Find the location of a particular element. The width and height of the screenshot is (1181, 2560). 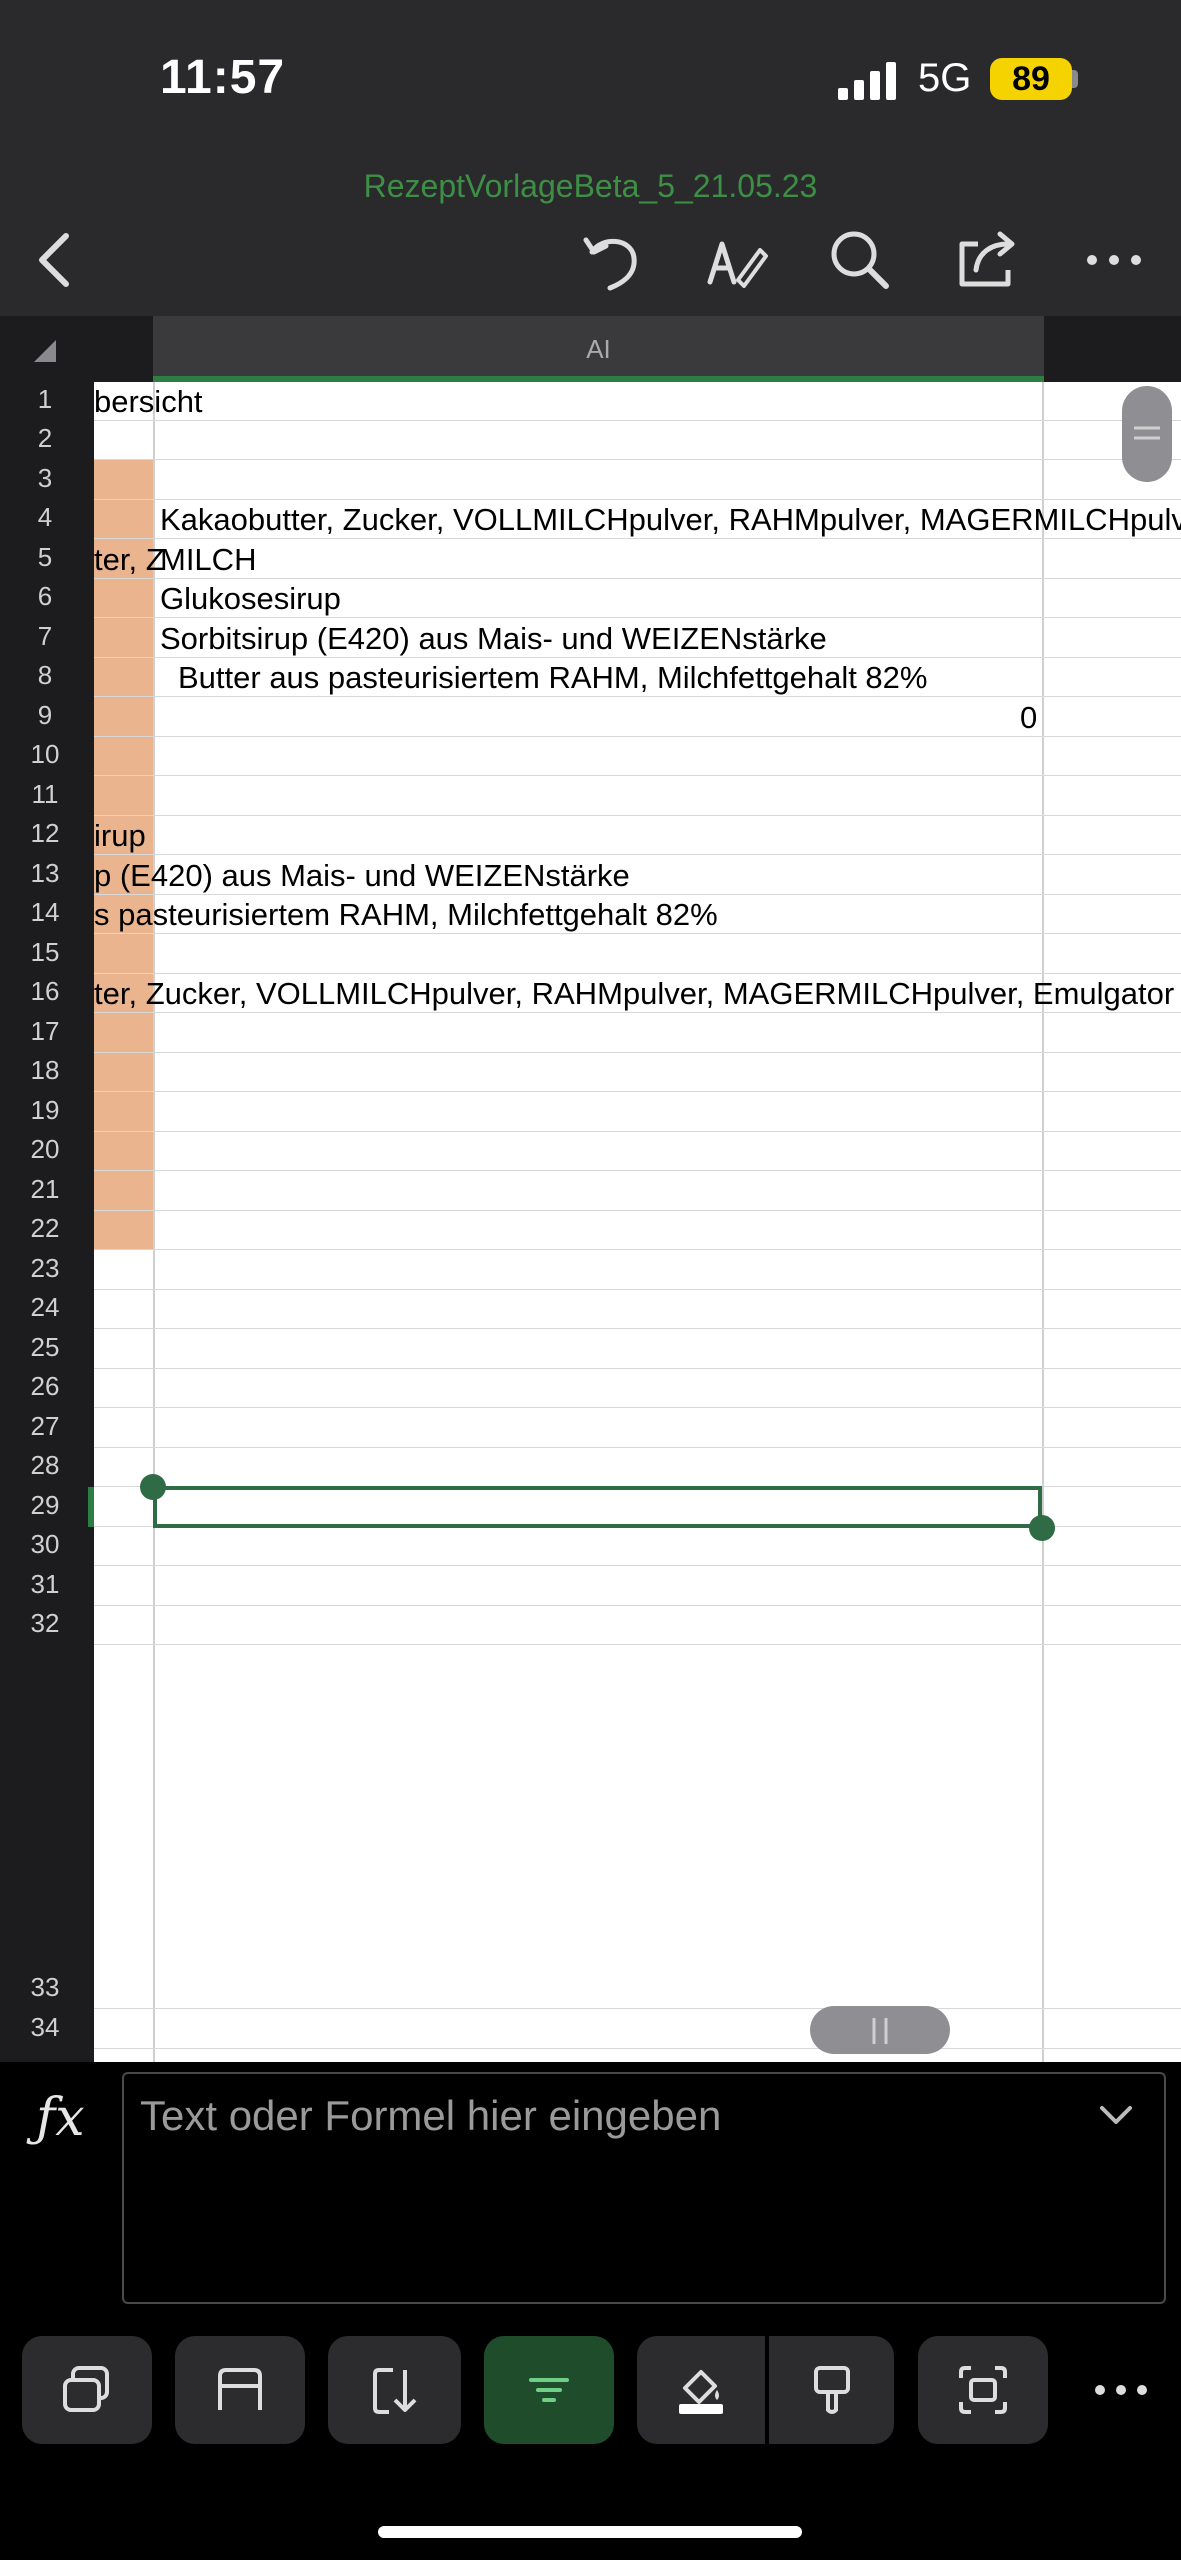

row-header: 15 is located at coordinates (45, 952).